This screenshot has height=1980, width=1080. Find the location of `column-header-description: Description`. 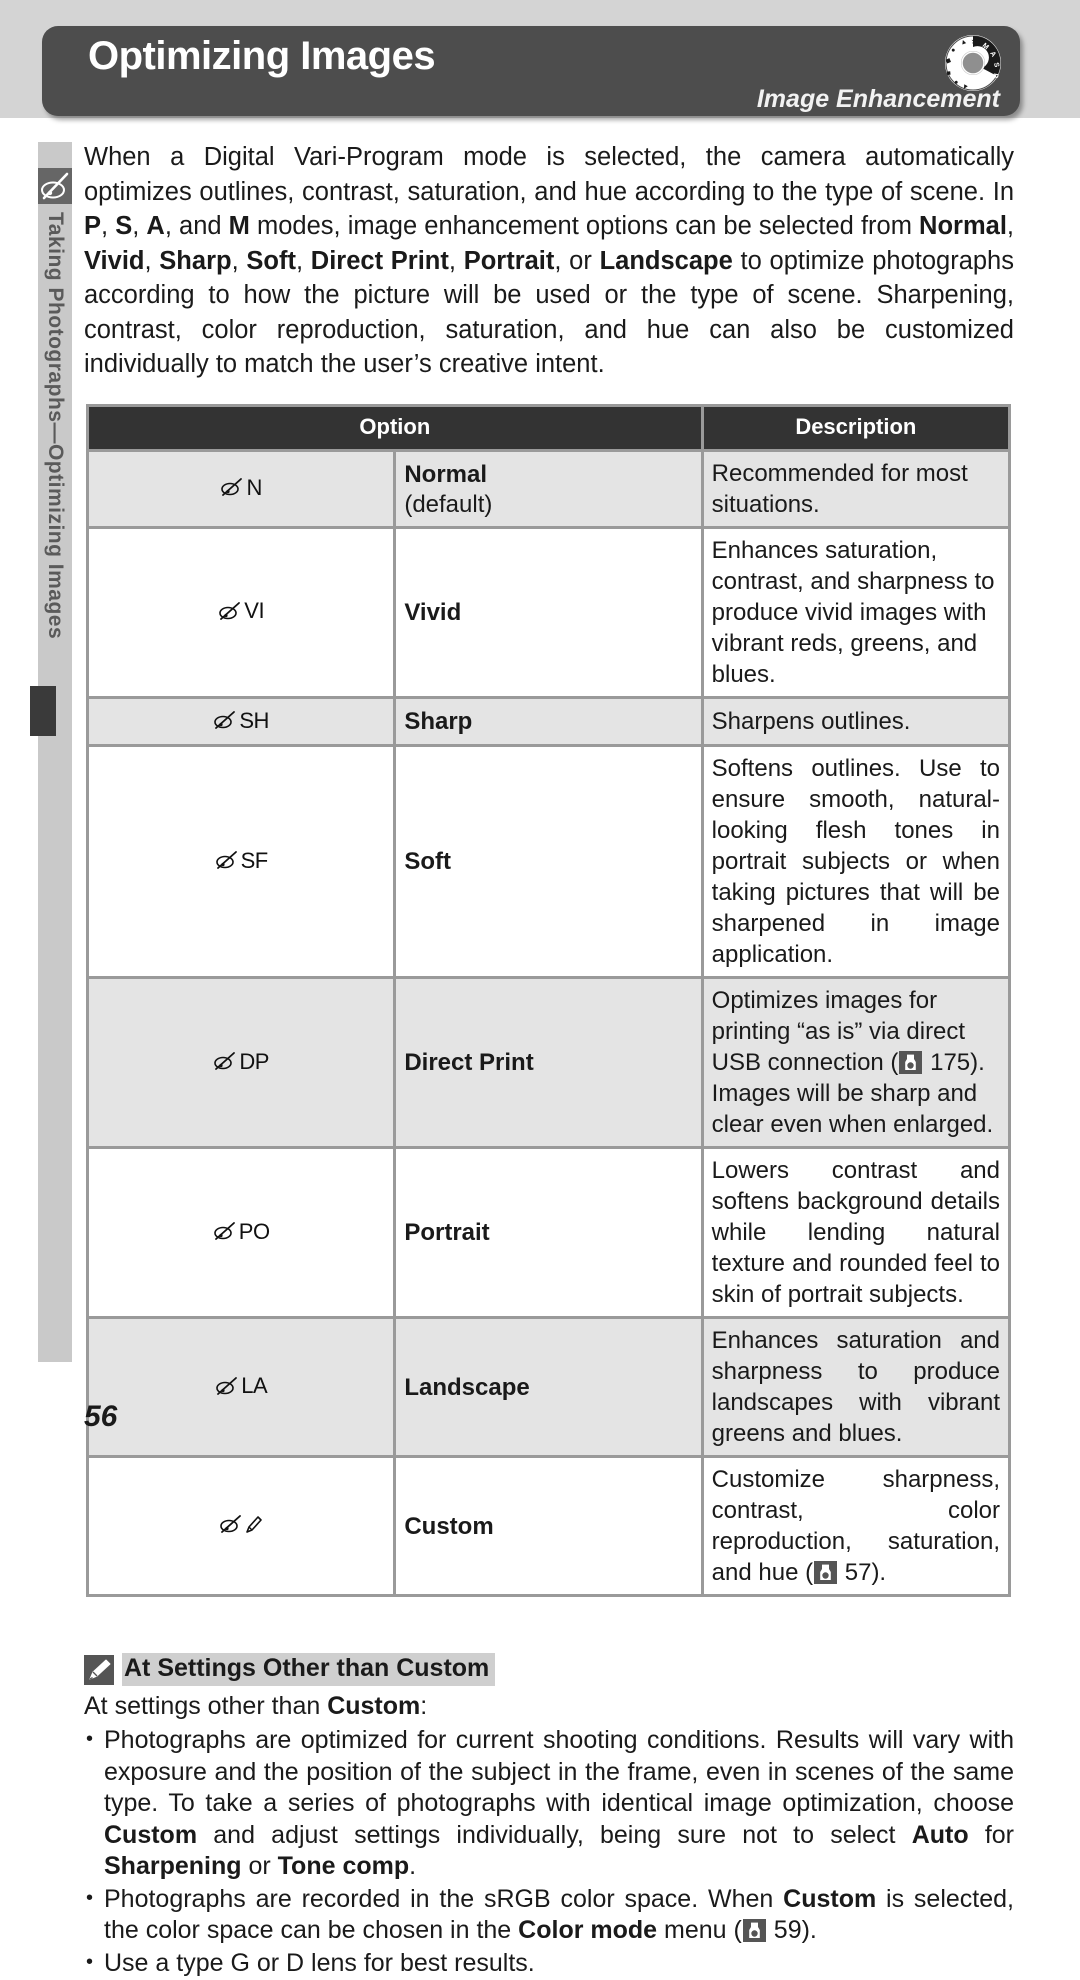

column-header-description: Description is located at coordinates (855, 427).